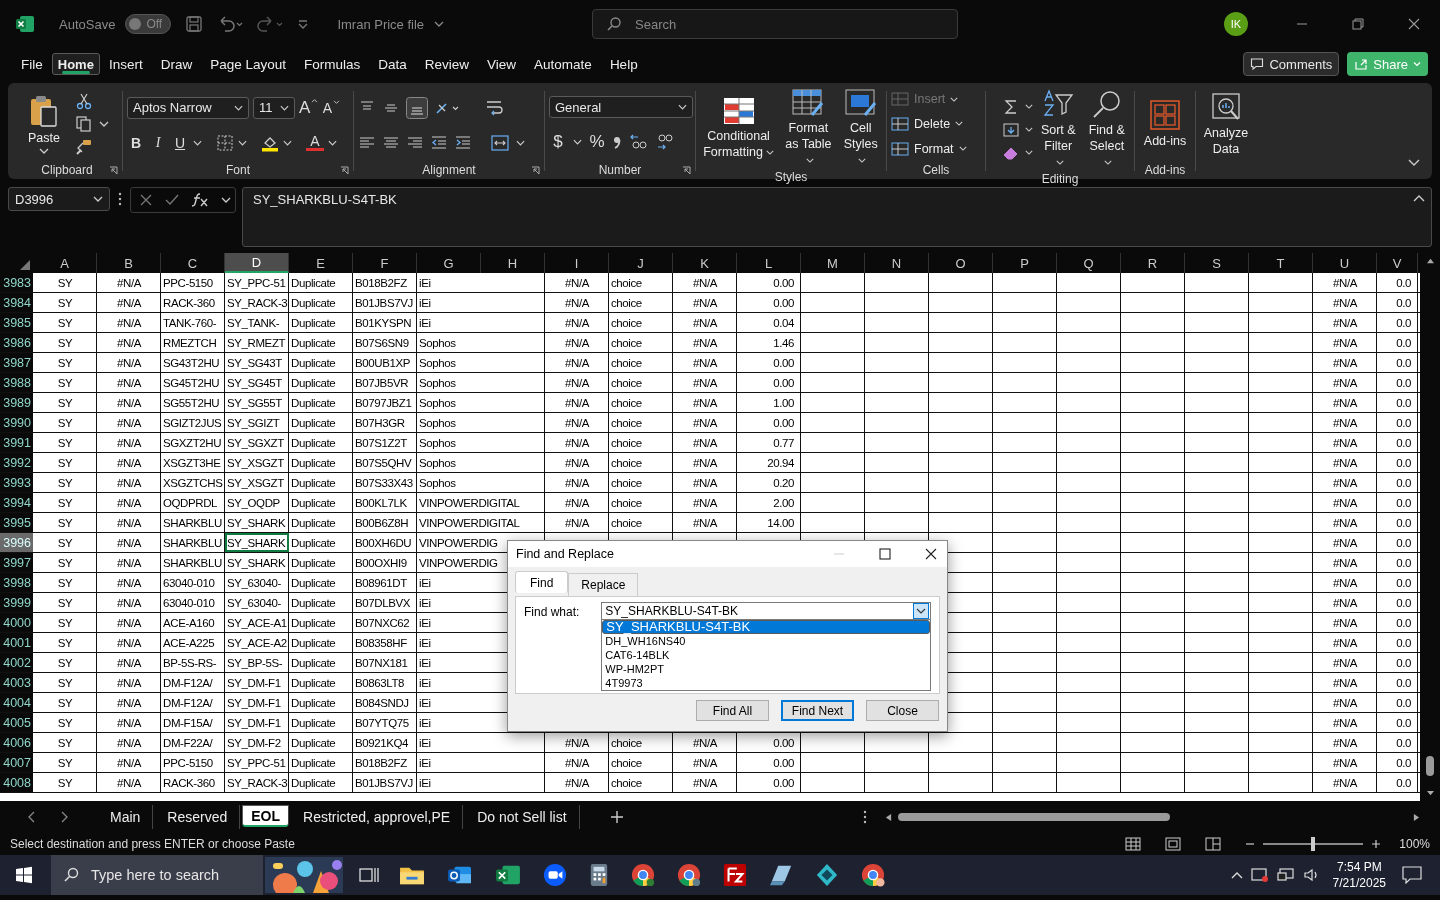  I want to click on row-header: 3993, so click(16, 482).